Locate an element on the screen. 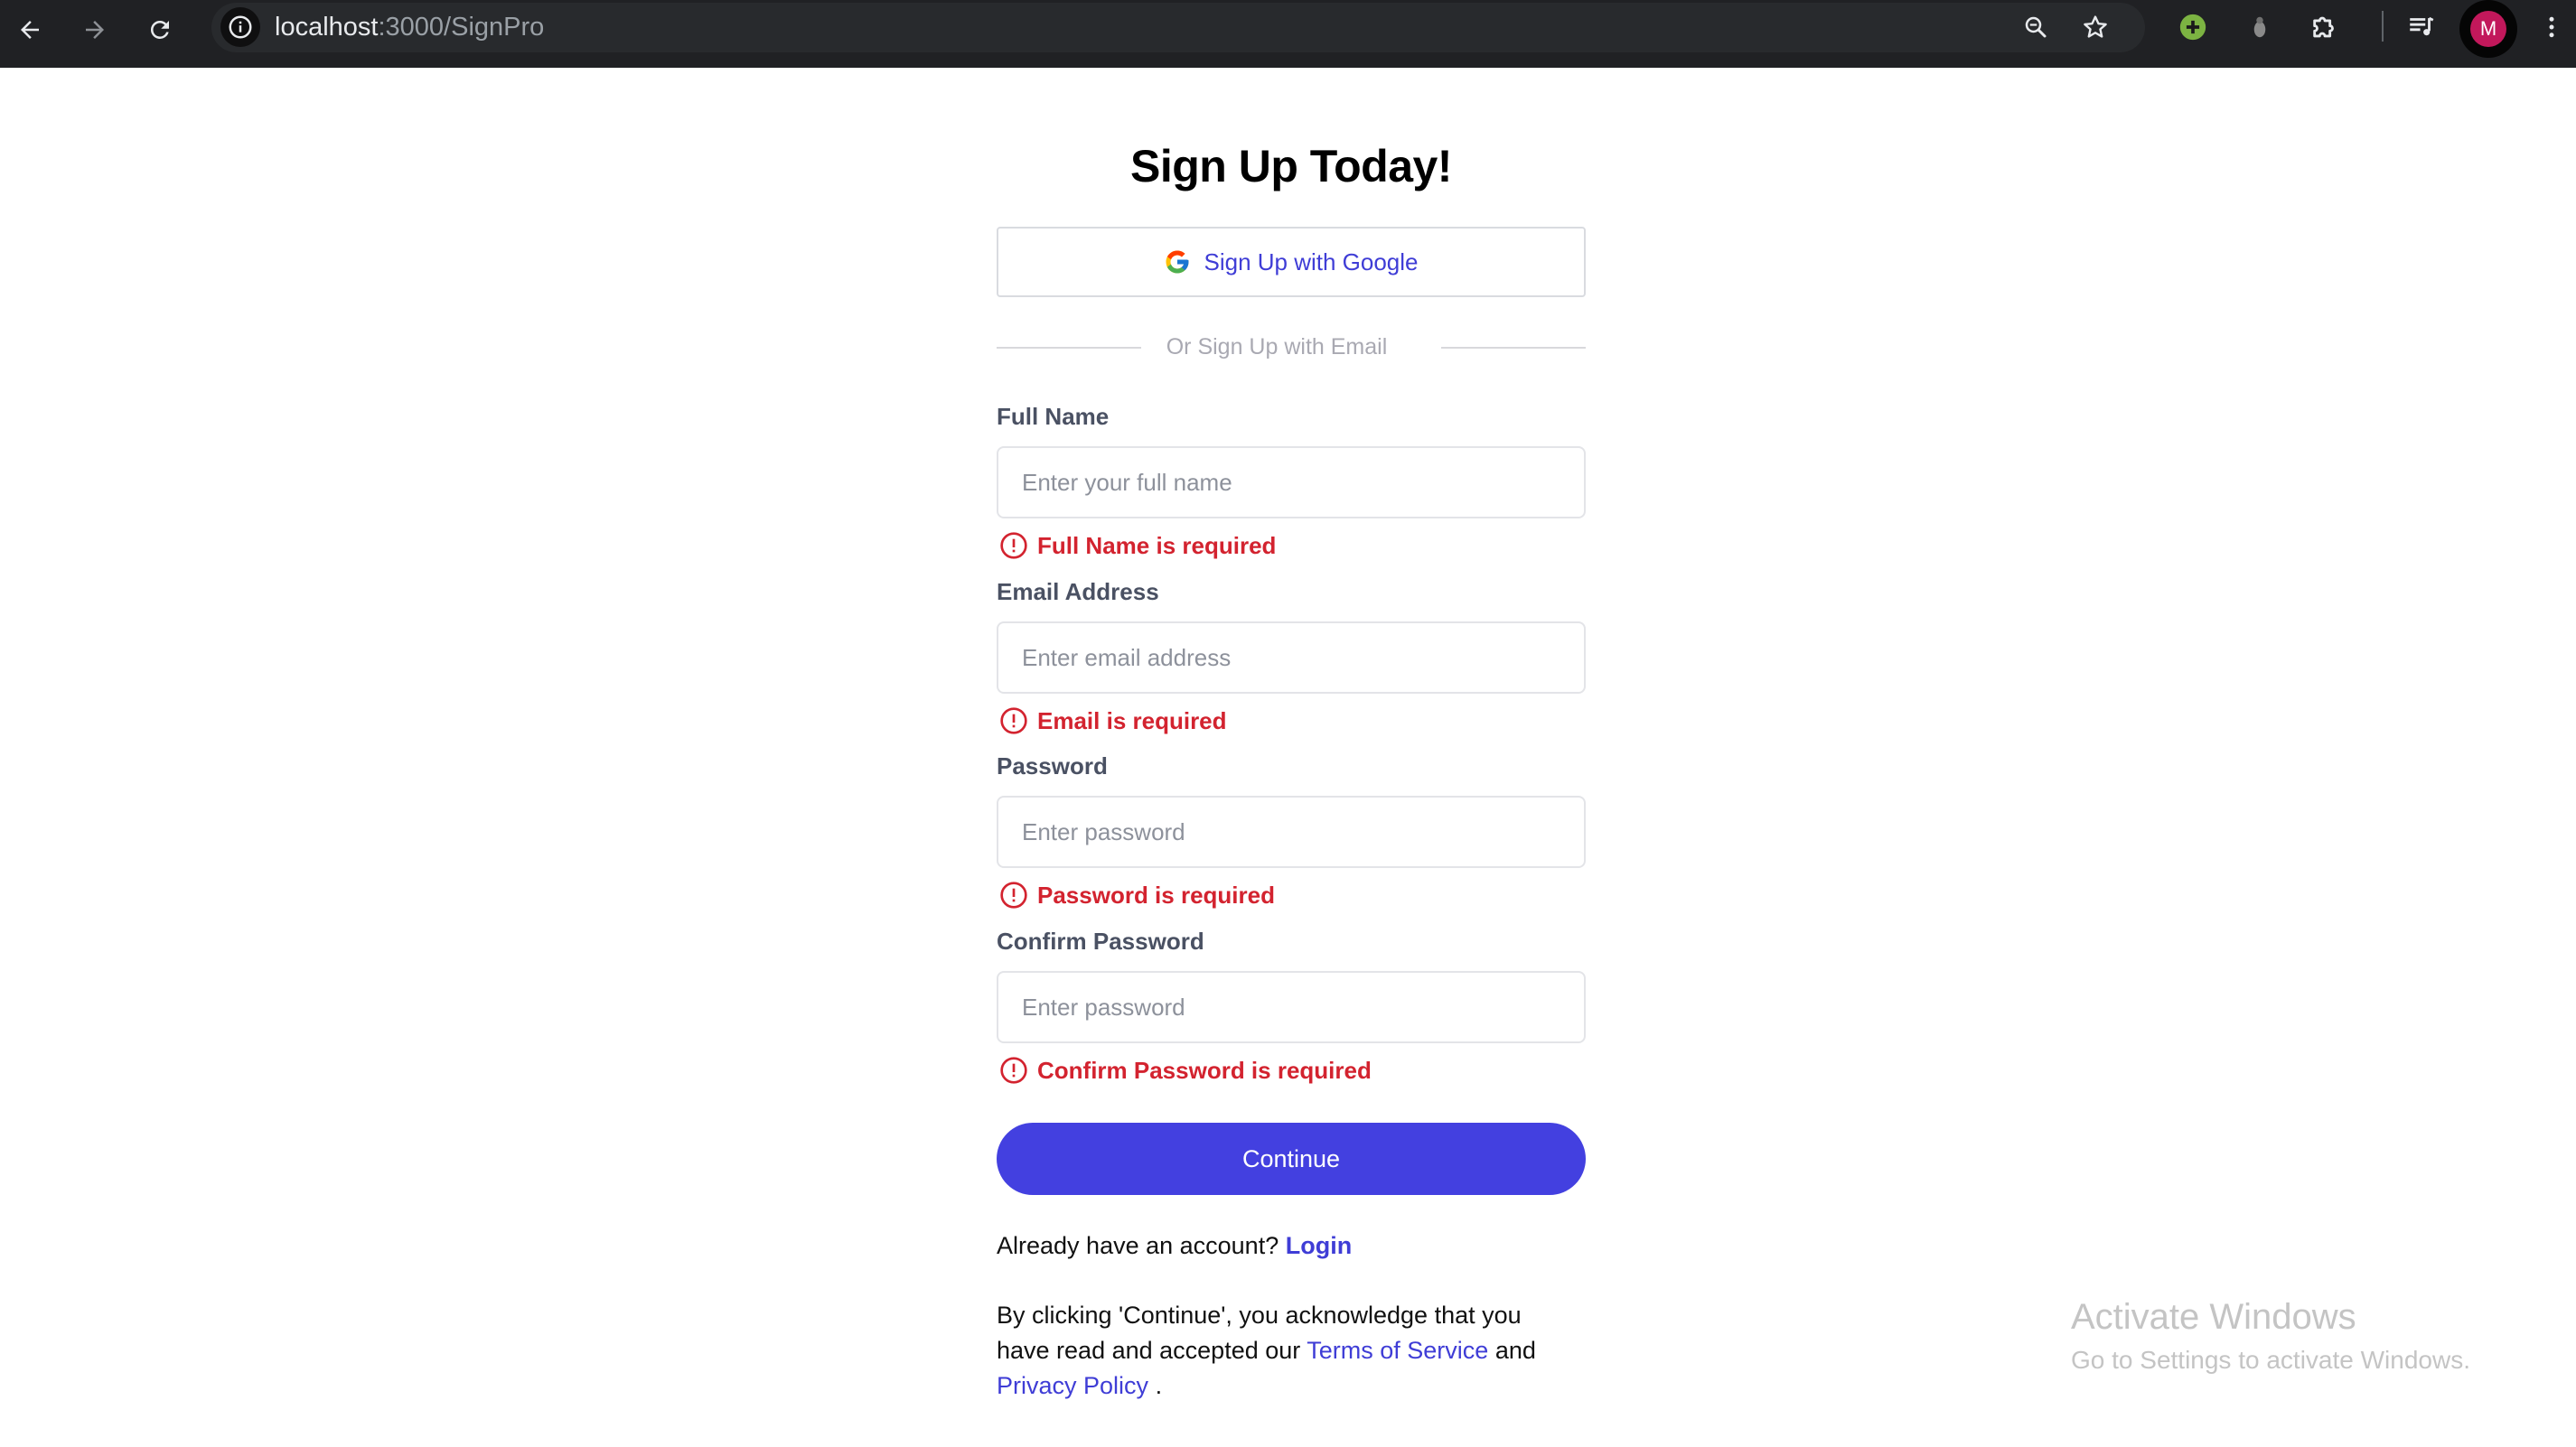 This screenshot has height=1447, width=2576. privacy-policy-link: Privacy Policy is located at coordinates (1072, 1385).